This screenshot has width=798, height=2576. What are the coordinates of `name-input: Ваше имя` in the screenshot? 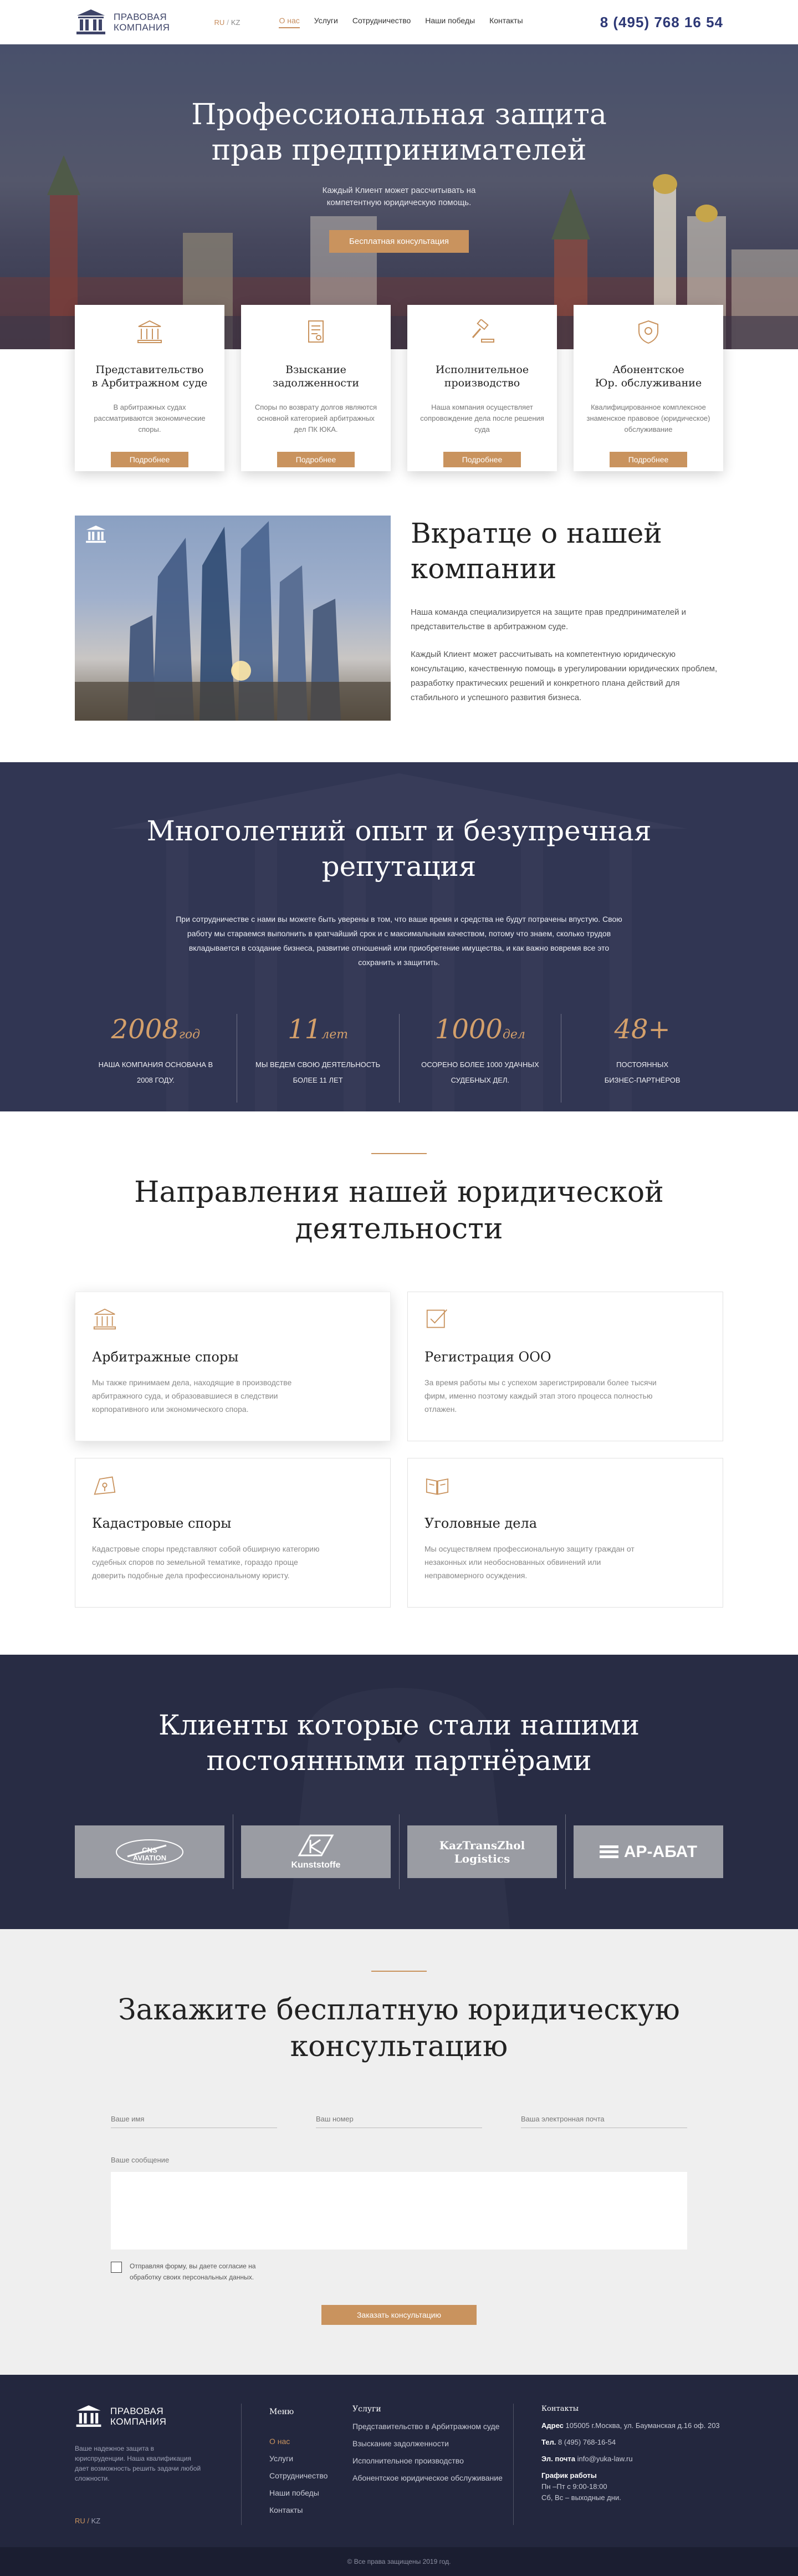 It's located at (194, 2121).